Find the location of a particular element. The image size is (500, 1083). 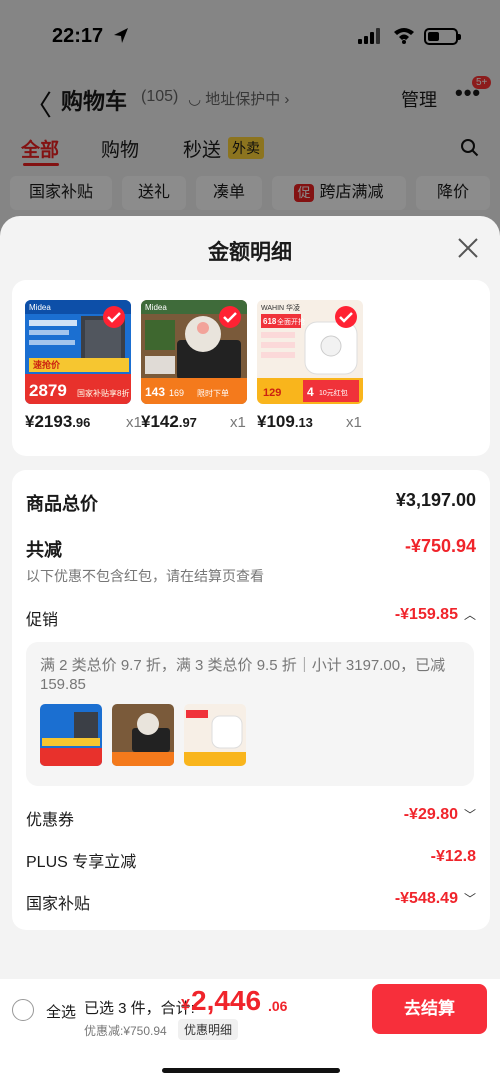

total-currency: ¥ is located at coordinates (185, 1005).